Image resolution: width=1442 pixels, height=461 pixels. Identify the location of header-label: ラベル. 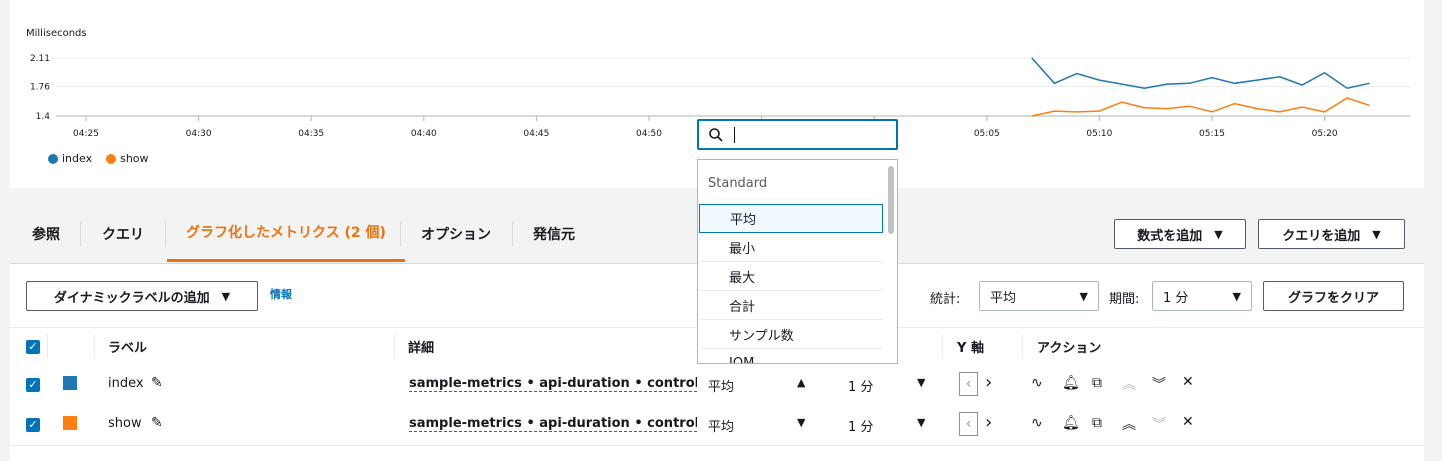
(128, 348).